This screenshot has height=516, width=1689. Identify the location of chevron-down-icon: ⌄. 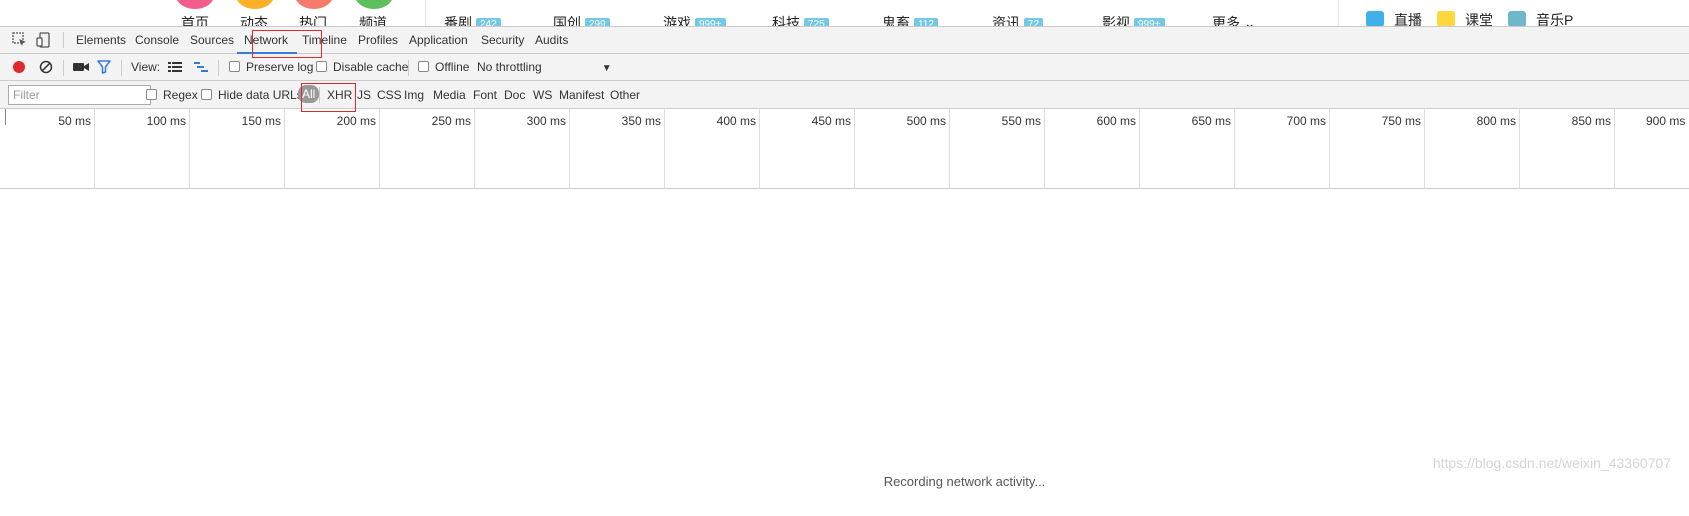
(1249, 20).